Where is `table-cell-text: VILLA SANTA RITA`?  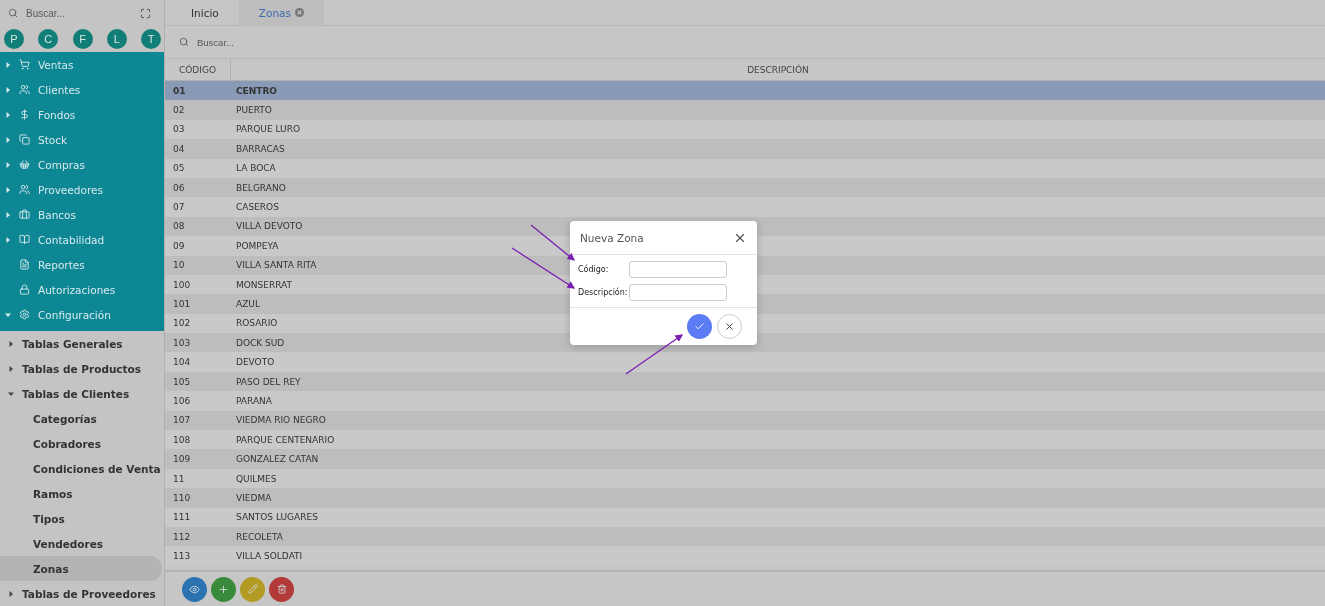 table-cell-text: VILLA SANTA RITA is located at coordinates (276, 266).